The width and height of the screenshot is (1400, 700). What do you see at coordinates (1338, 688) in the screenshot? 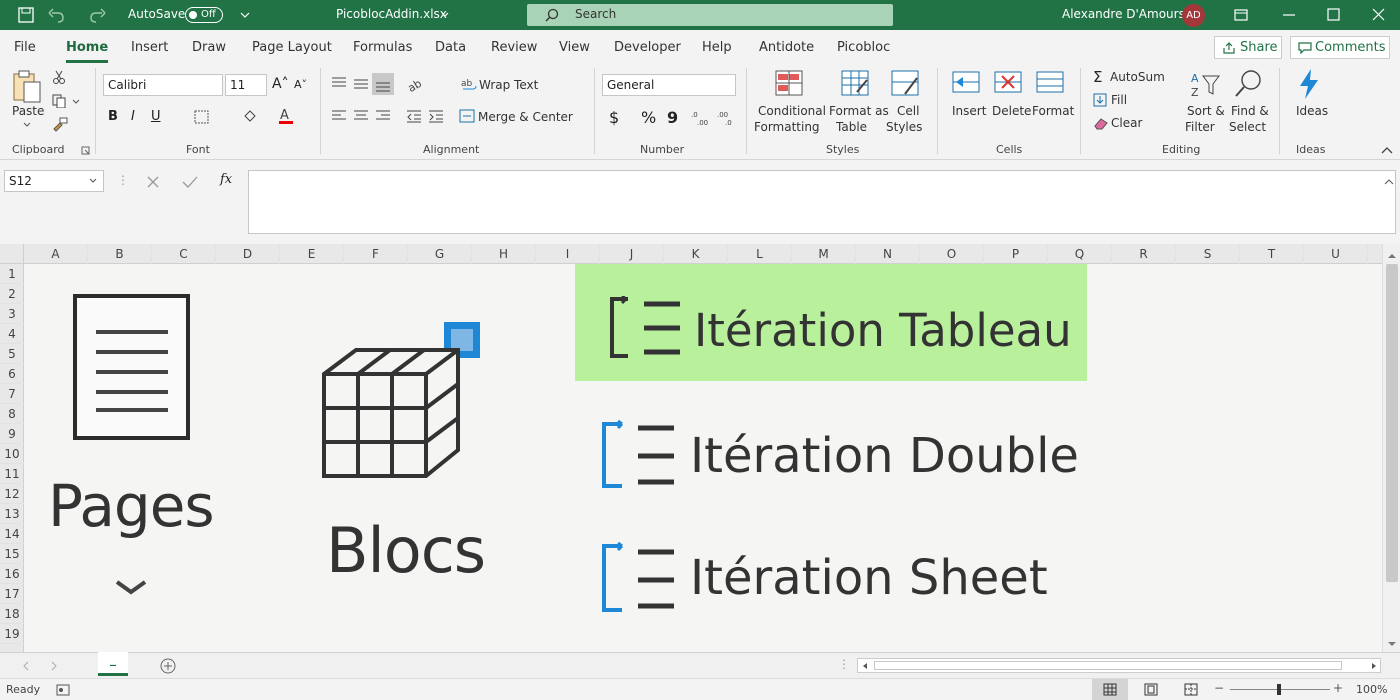
I see `zoom-in-button: +` at bounding box center [1338, 688].